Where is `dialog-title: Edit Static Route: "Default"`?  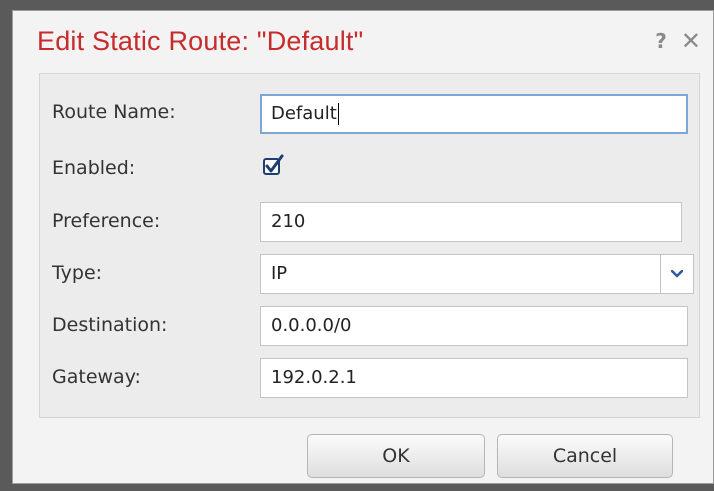 dialog-title: Edit Static Route: "Default" is located at coordinates (200, 41).